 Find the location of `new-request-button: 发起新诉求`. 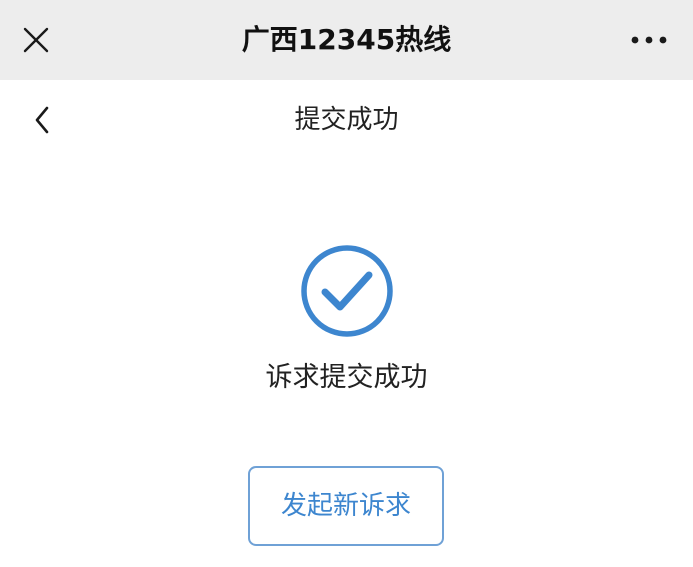

new-request-button: 发起新诉求 is located at coordinates (346, 506).